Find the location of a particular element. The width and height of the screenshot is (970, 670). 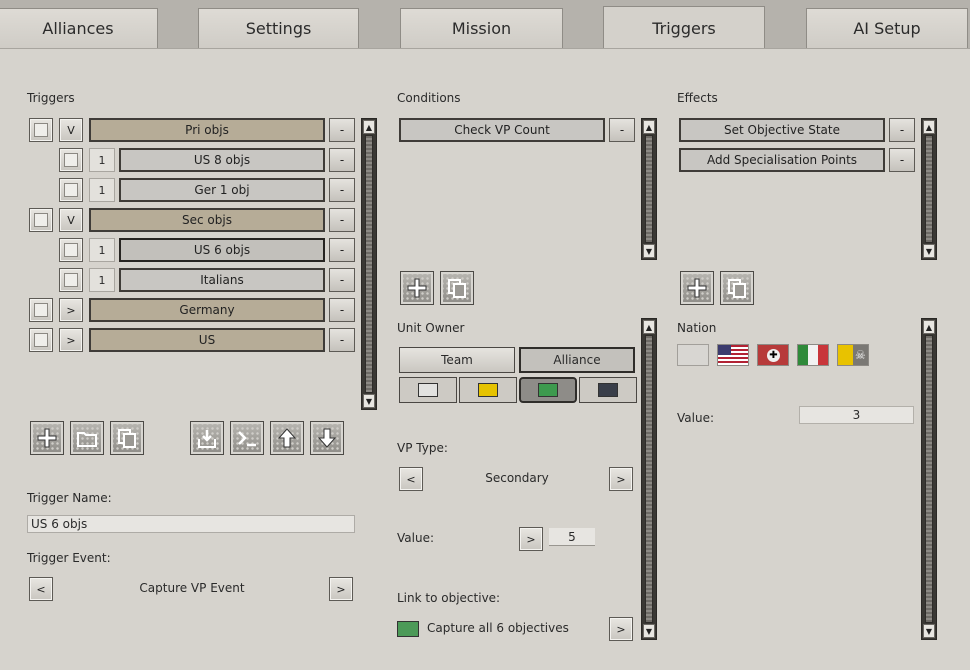

triggers-scrollbar: ▲ ▼ is located at coordinates (369, 264).